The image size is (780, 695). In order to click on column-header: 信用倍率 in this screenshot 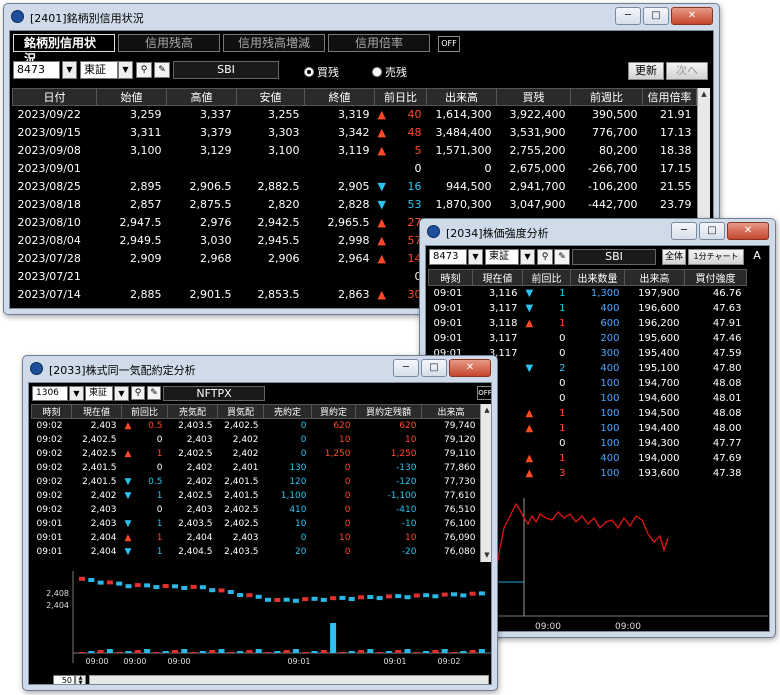, I will do `click(669, 97)`.